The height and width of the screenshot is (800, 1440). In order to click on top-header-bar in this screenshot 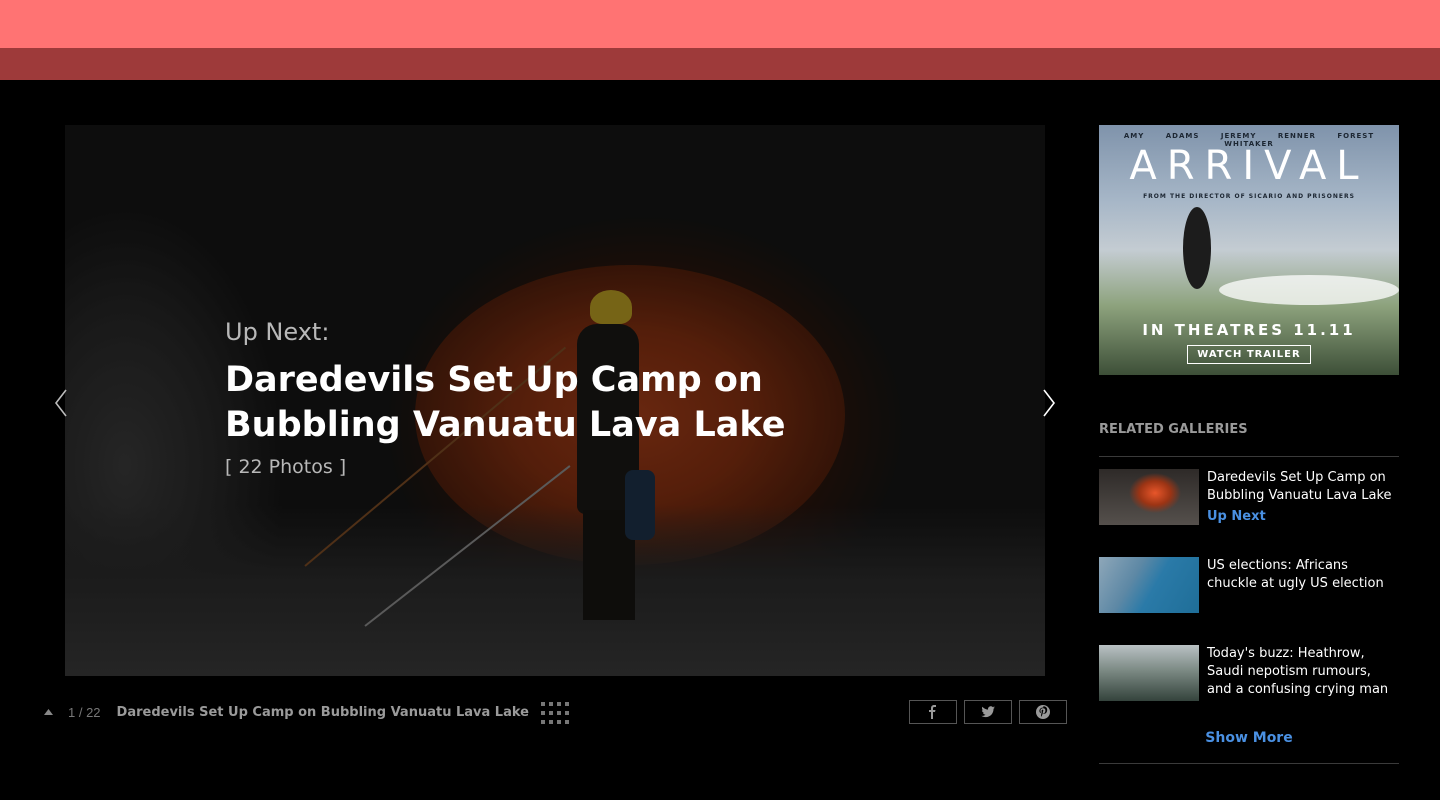, I will do `click(720, 24)`.